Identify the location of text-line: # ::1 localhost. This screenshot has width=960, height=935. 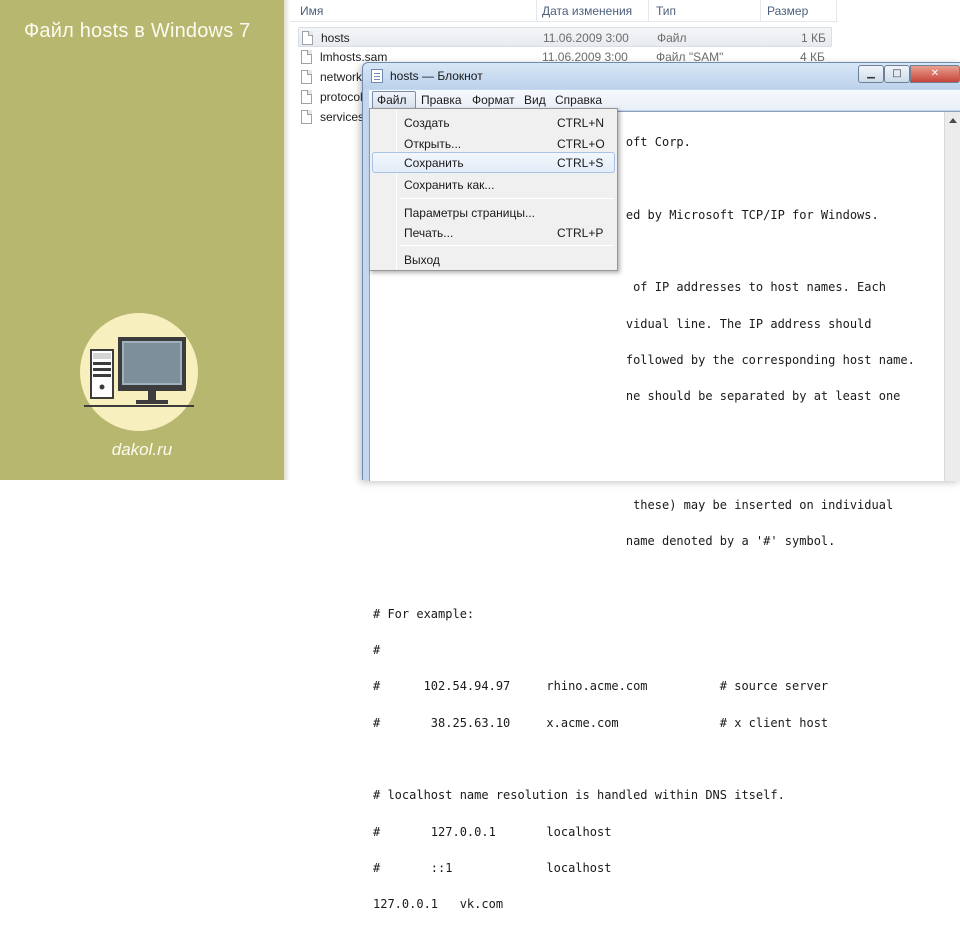
(492, 867).